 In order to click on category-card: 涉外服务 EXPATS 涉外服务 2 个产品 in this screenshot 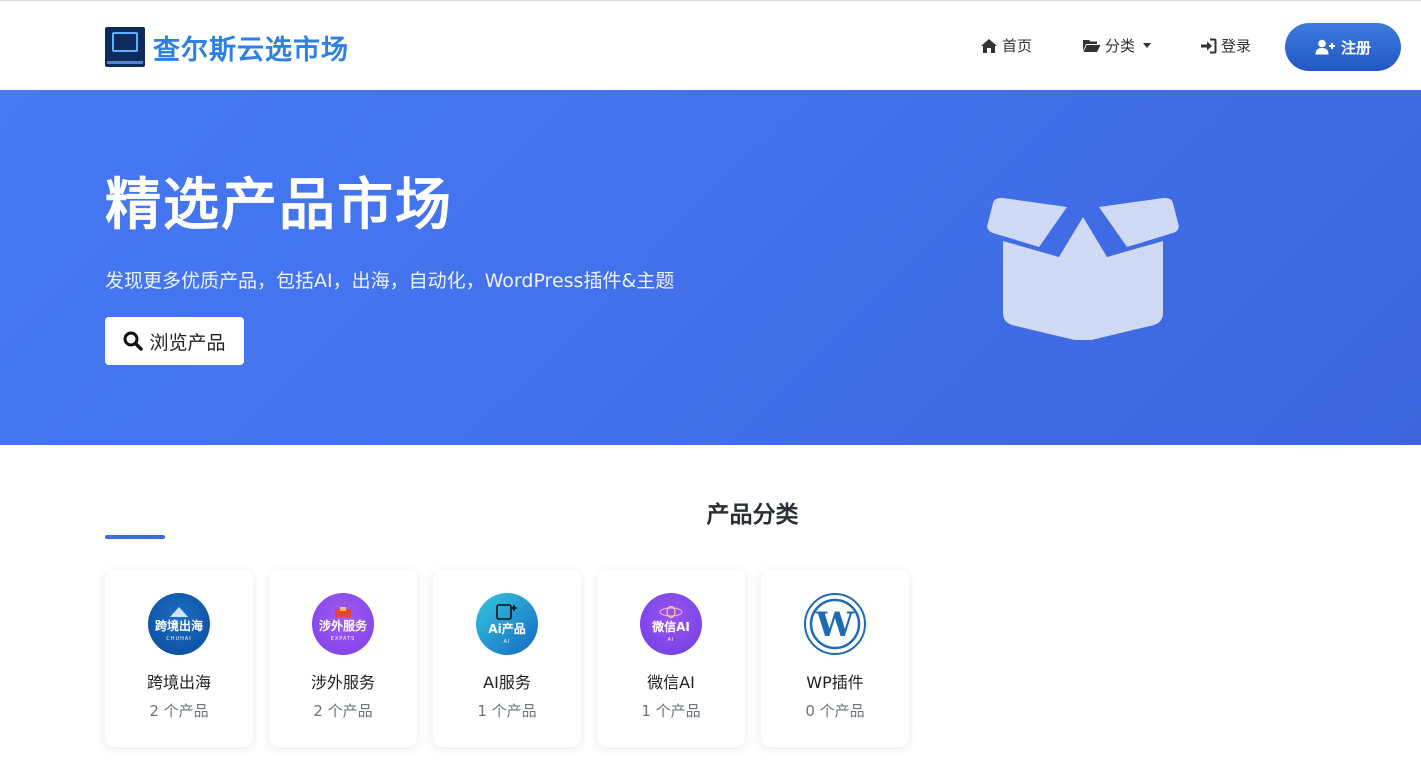, I will do `click(343, 658)`.